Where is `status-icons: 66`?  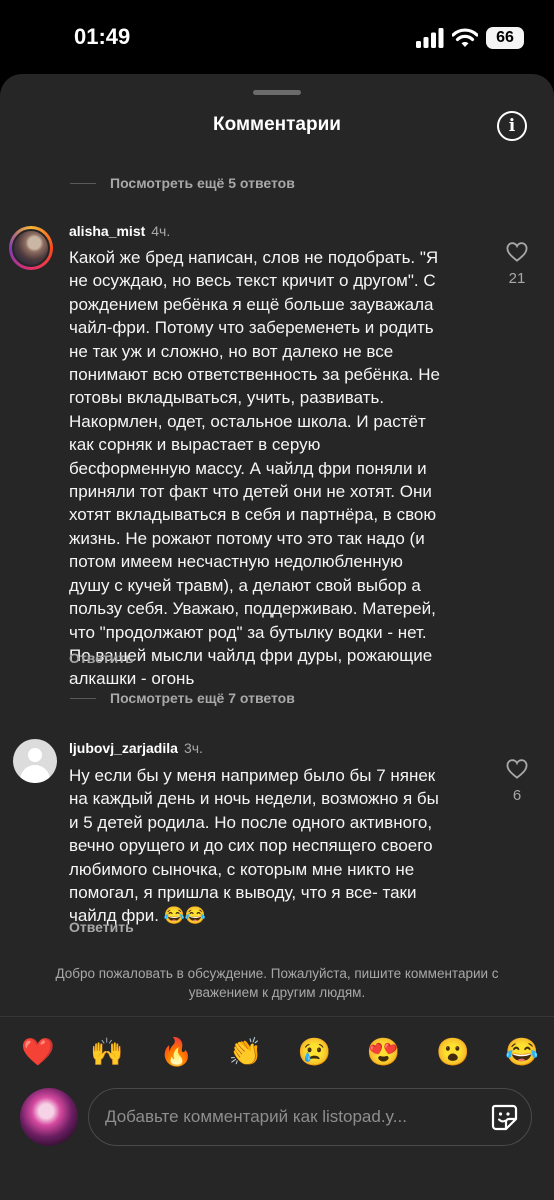
status-icons: 66 is located at coordinates (470, 38).